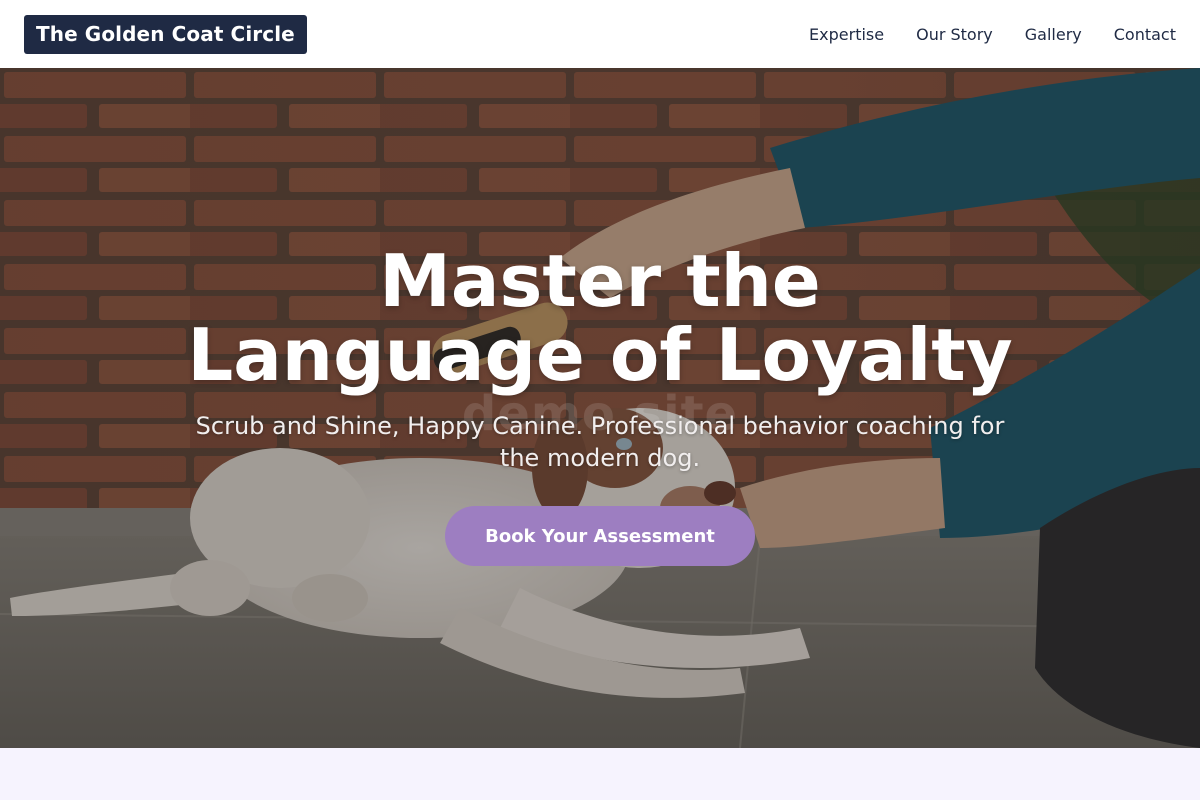 This screenshot has height=800, width=1200. I want to click on main-nav: Expertise Our Story Gallery Contact, so click(976, 34).